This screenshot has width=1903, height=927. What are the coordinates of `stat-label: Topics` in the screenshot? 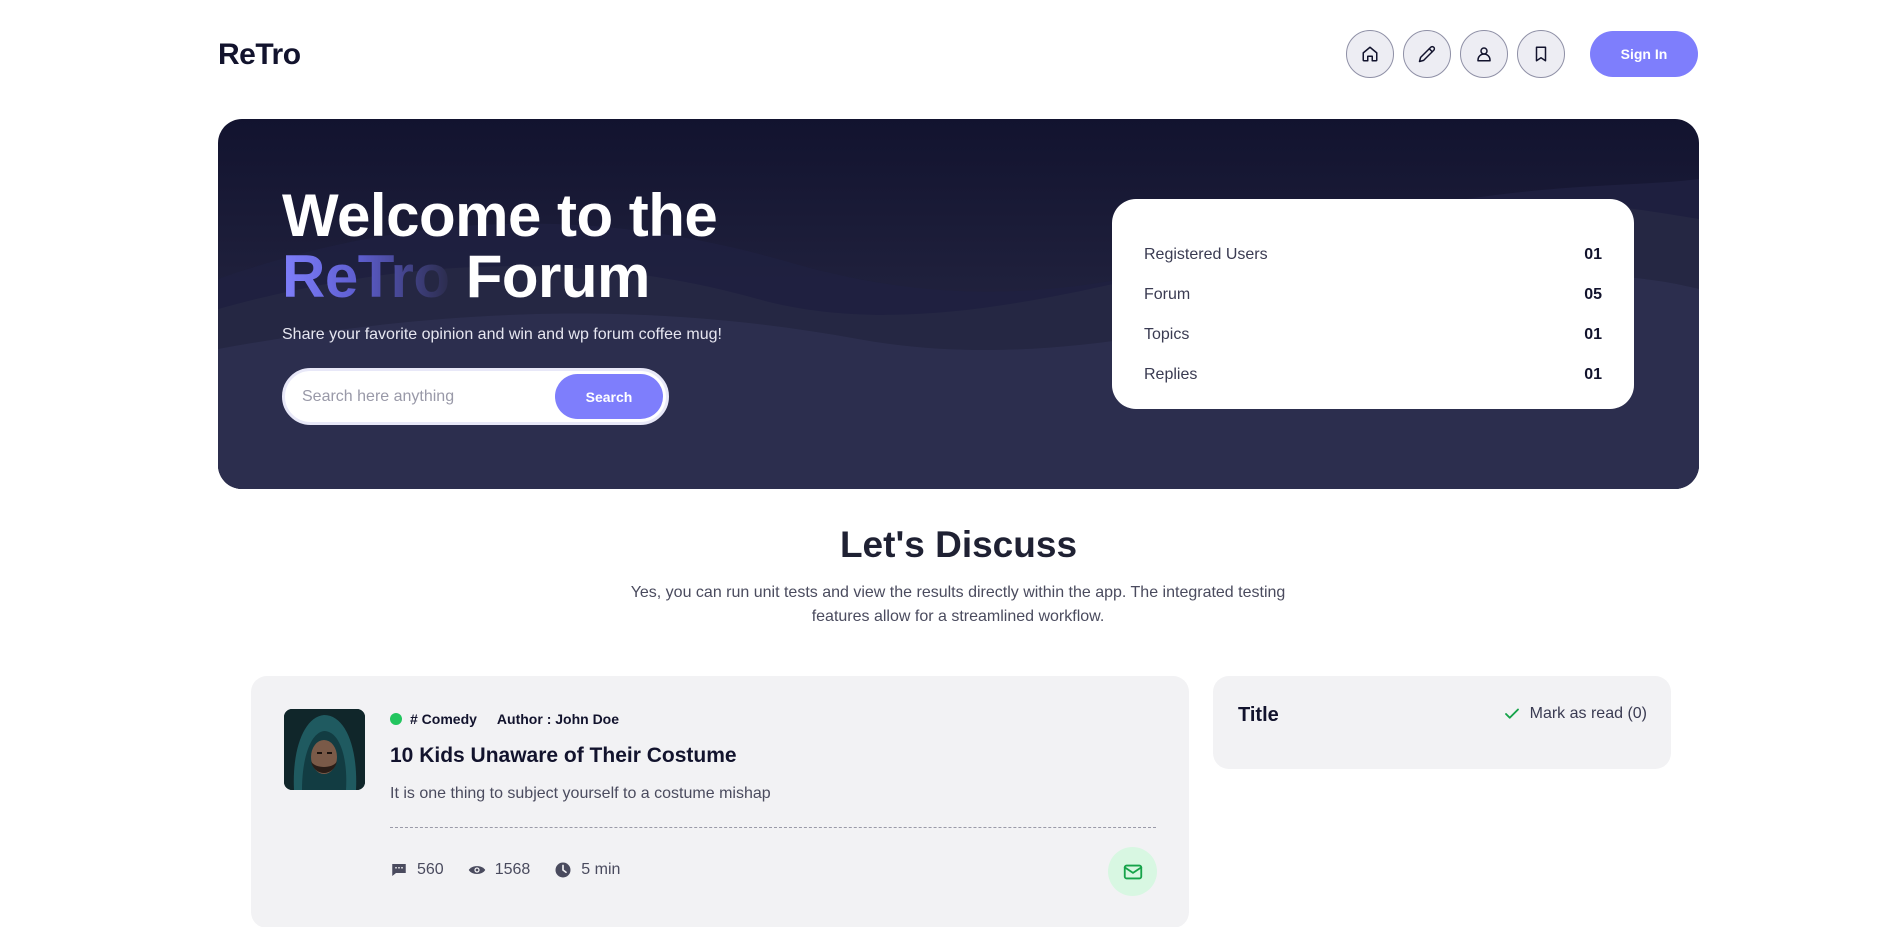 It's located at (1167, 334).